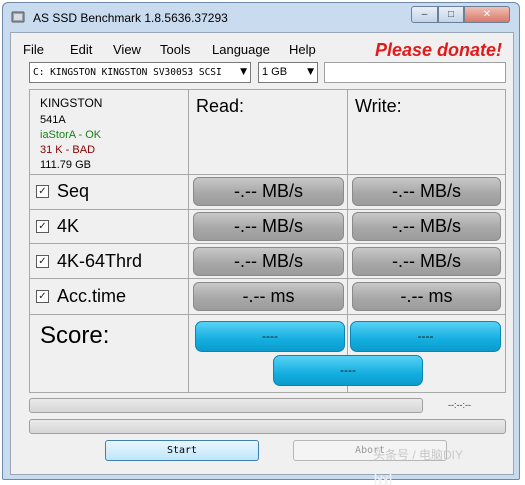 The height and width of the screenshot is (485, 525). I want to click on drive-name: KINGSTON, so click(71, 103).